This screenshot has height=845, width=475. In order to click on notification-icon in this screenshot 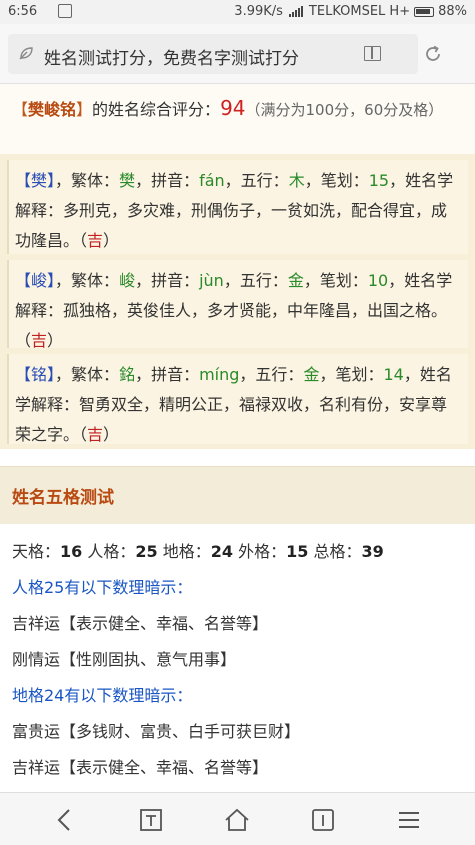, I will do `click(65, 11)`.